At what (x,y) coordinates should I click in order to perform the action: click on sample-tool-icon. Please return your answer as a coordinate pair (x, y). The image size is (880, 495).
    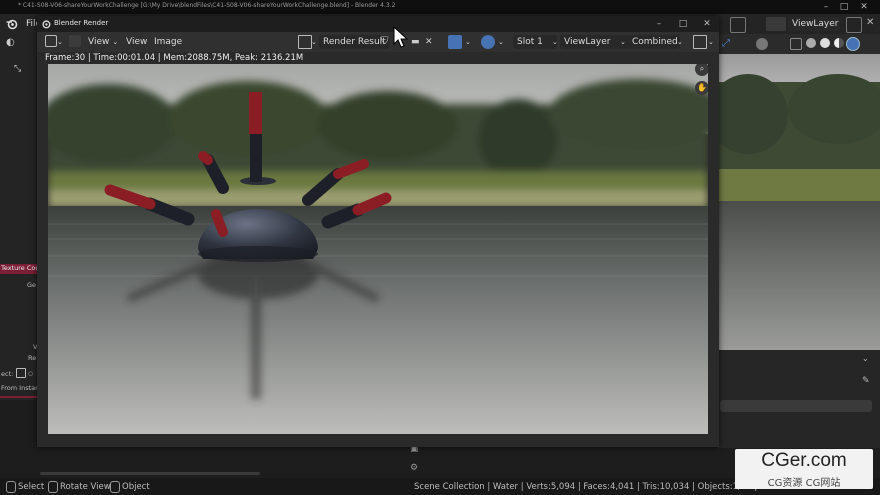
    Looking at the image, I should click on (455, 42).